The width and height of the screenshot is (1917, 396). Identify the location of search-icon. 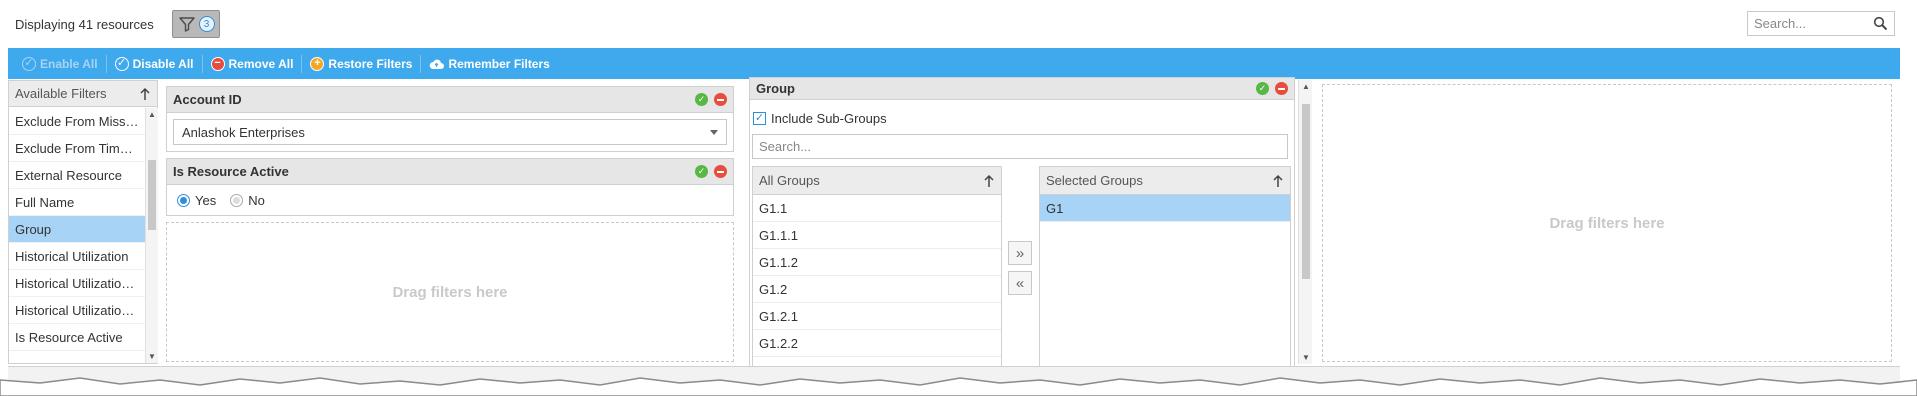
(1880, 23).